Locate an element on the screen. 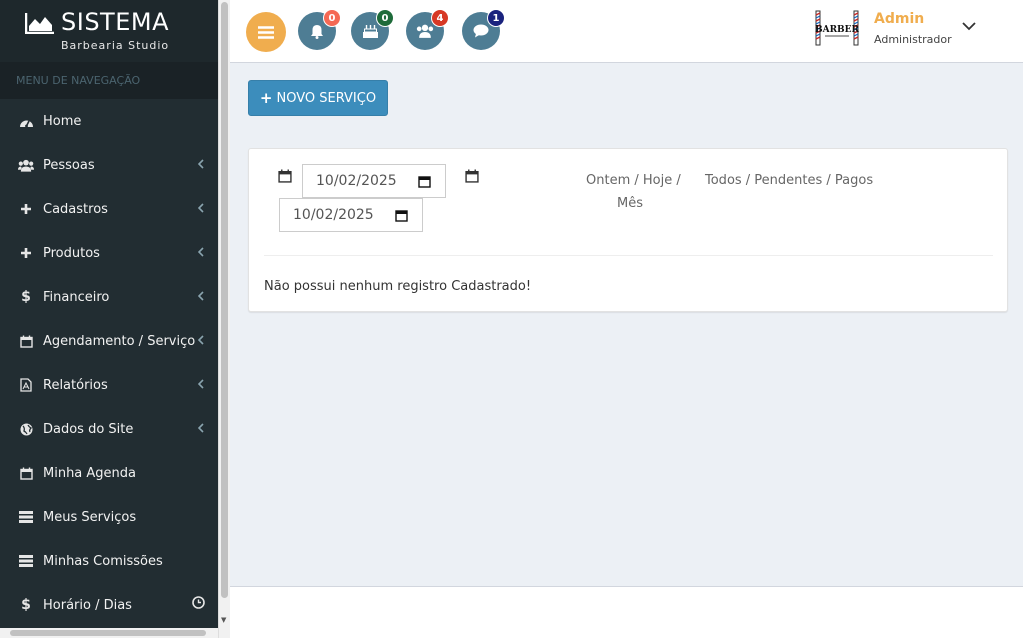 The height and width of the screenshot is (638, 1023). empty-message: Não possui nenhum registro Cadastrado! is located at coordinates (398, 286).